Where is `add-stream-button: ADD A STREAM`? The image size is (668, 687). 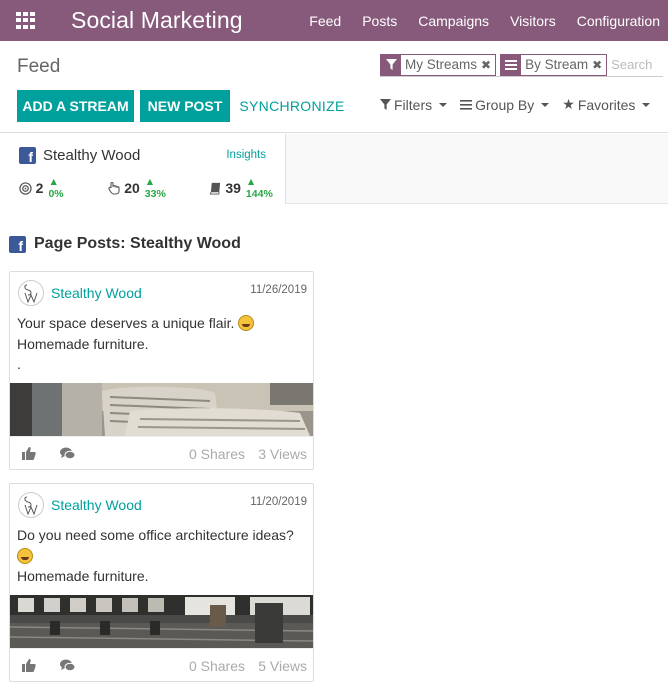
add-stream-button: ADD A STREAM is located at coordinates (75, 106).